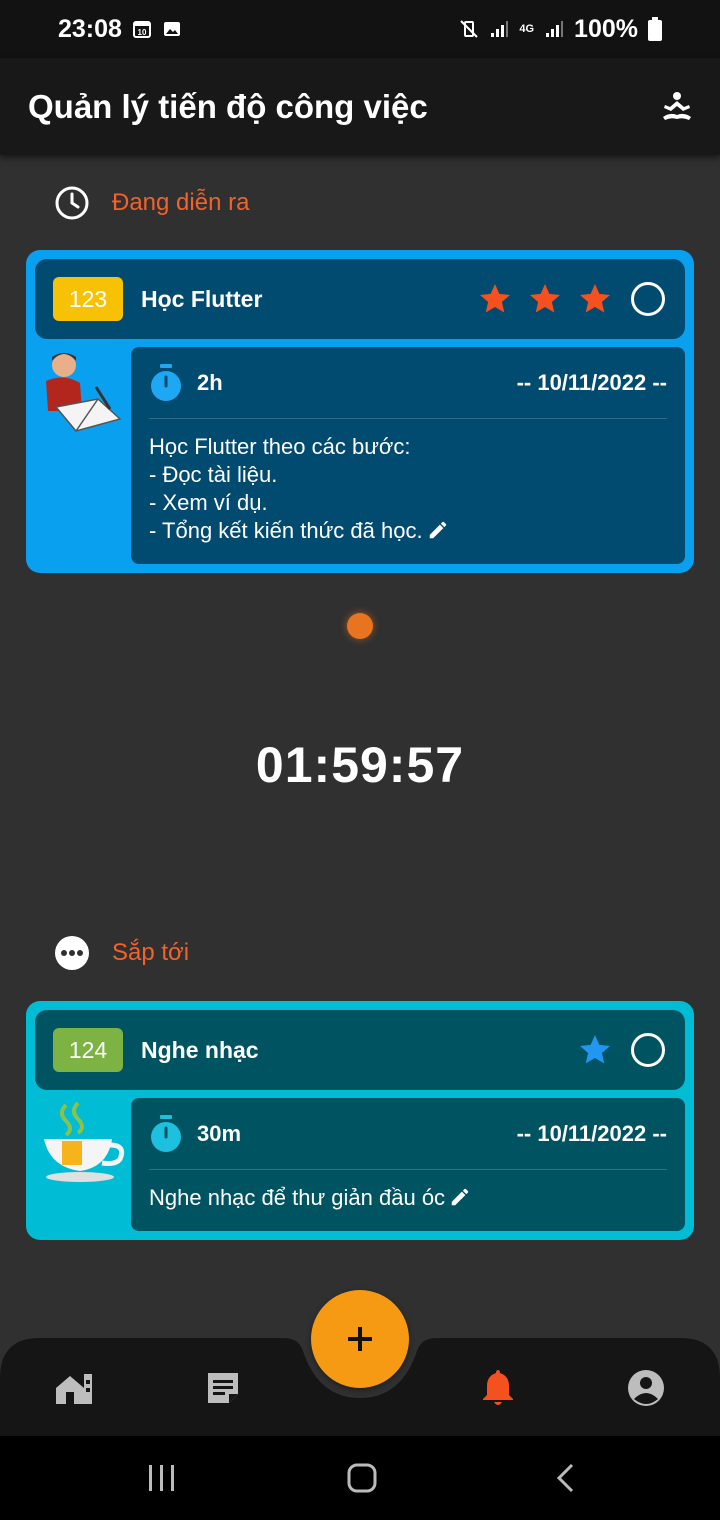  I want to click on more-dots-icon, so click(72, 953).